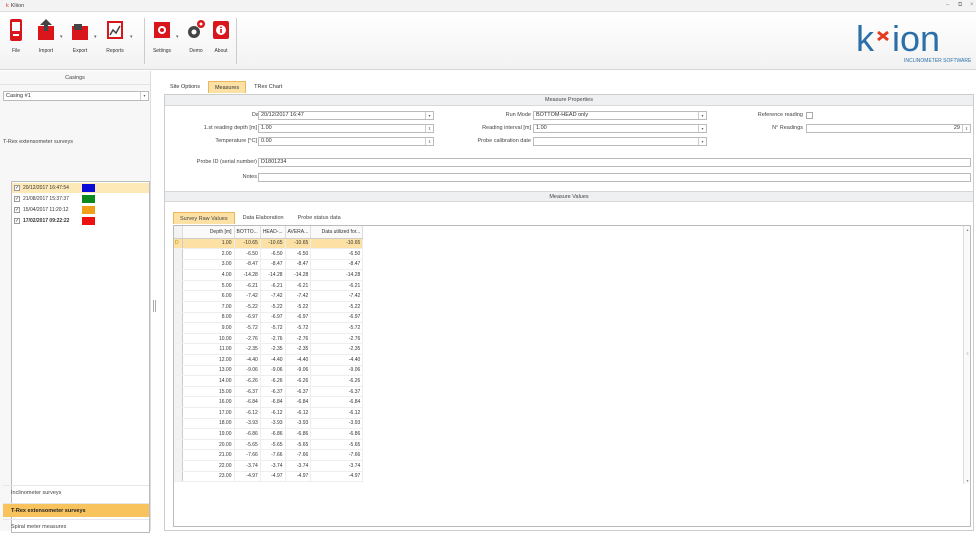 This screenshot has height=534, width=976. I want to click on table-row: D 1.00 -10.65 -10.65 -10.65 -10.65, so click(269, 244).